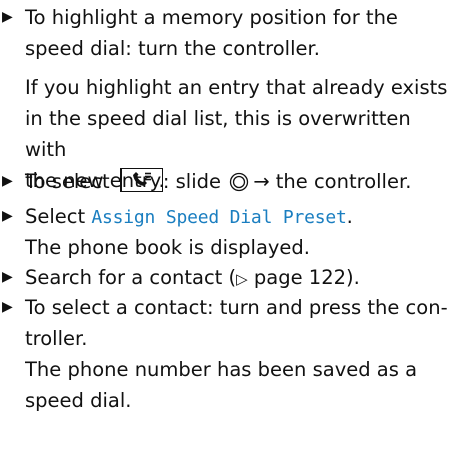 The width and height of the screenshot is (460, 471). What do you see at coordinates (141, 180) in the screenshot?
I see `phone-book-icon` at bounding box center [141, 180].